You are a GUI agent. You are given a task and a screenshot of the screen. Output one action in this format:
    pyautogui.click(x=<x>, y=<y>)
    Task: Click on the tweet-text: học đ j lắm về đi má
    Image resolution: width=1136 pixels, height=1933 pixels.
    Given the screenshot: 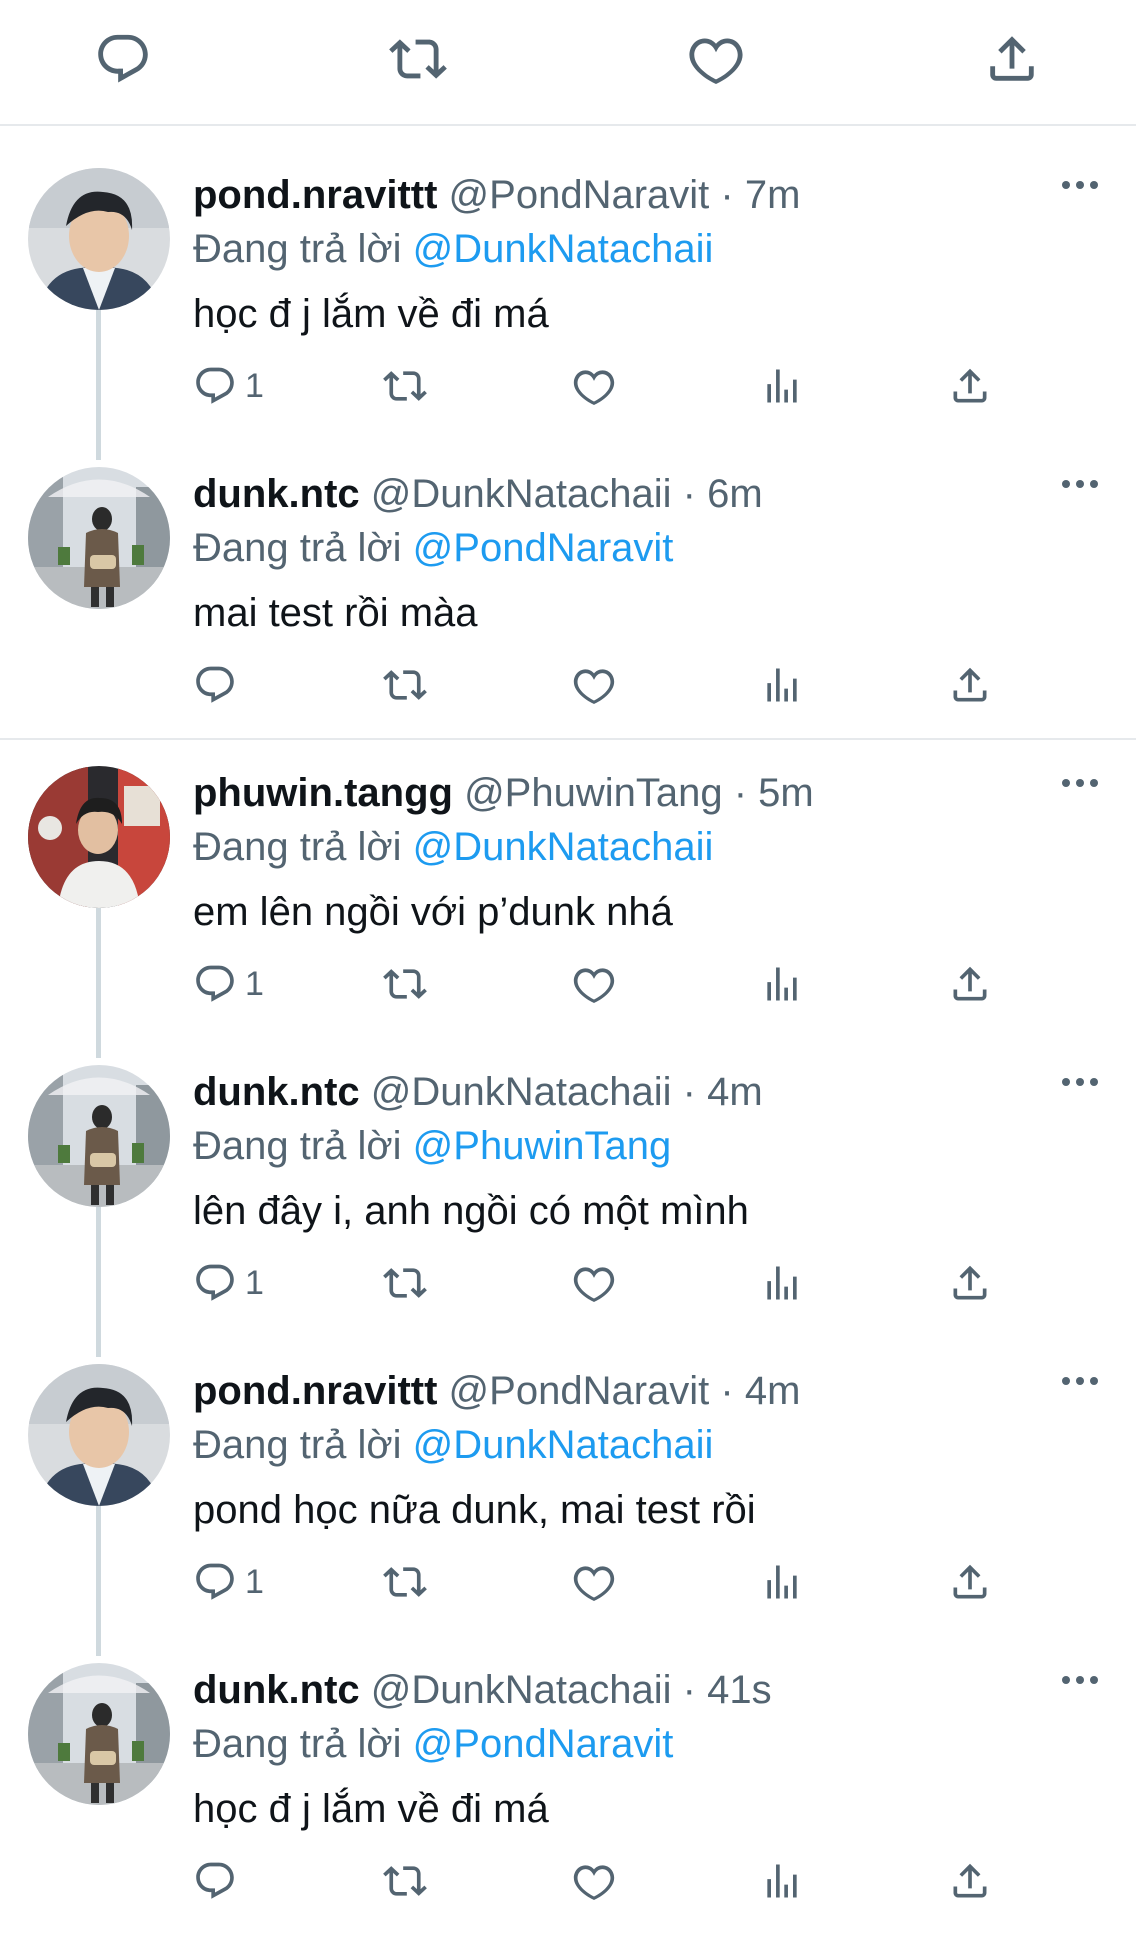 What is the action you would take?
    pyautogui.click(x=371, y=1809)
    